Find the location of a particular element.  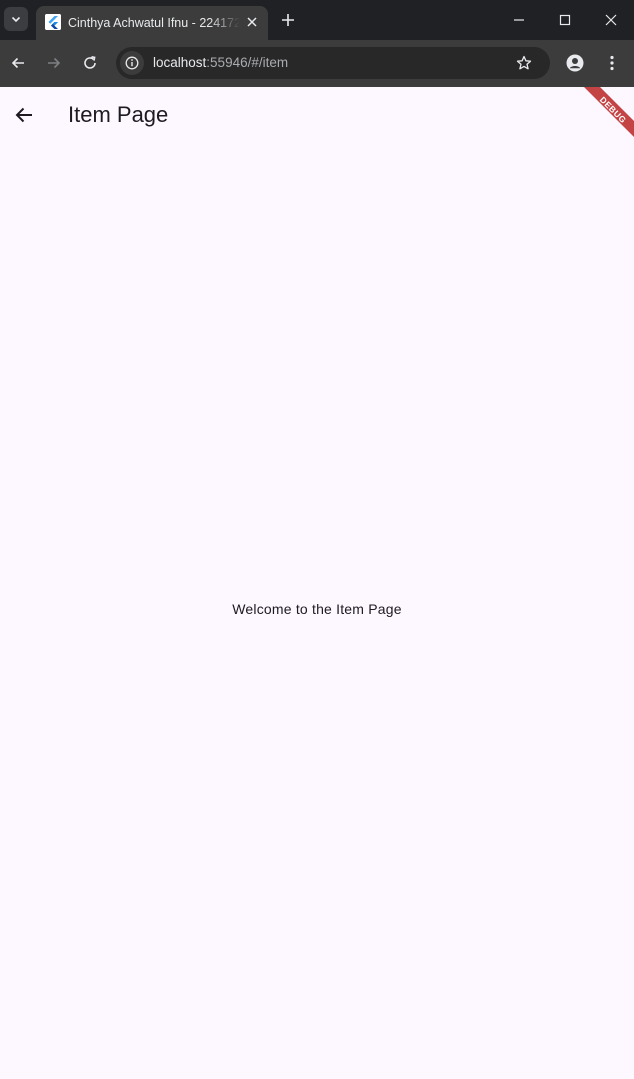

vertical-dots-icon is located at coordinates (612, 63).